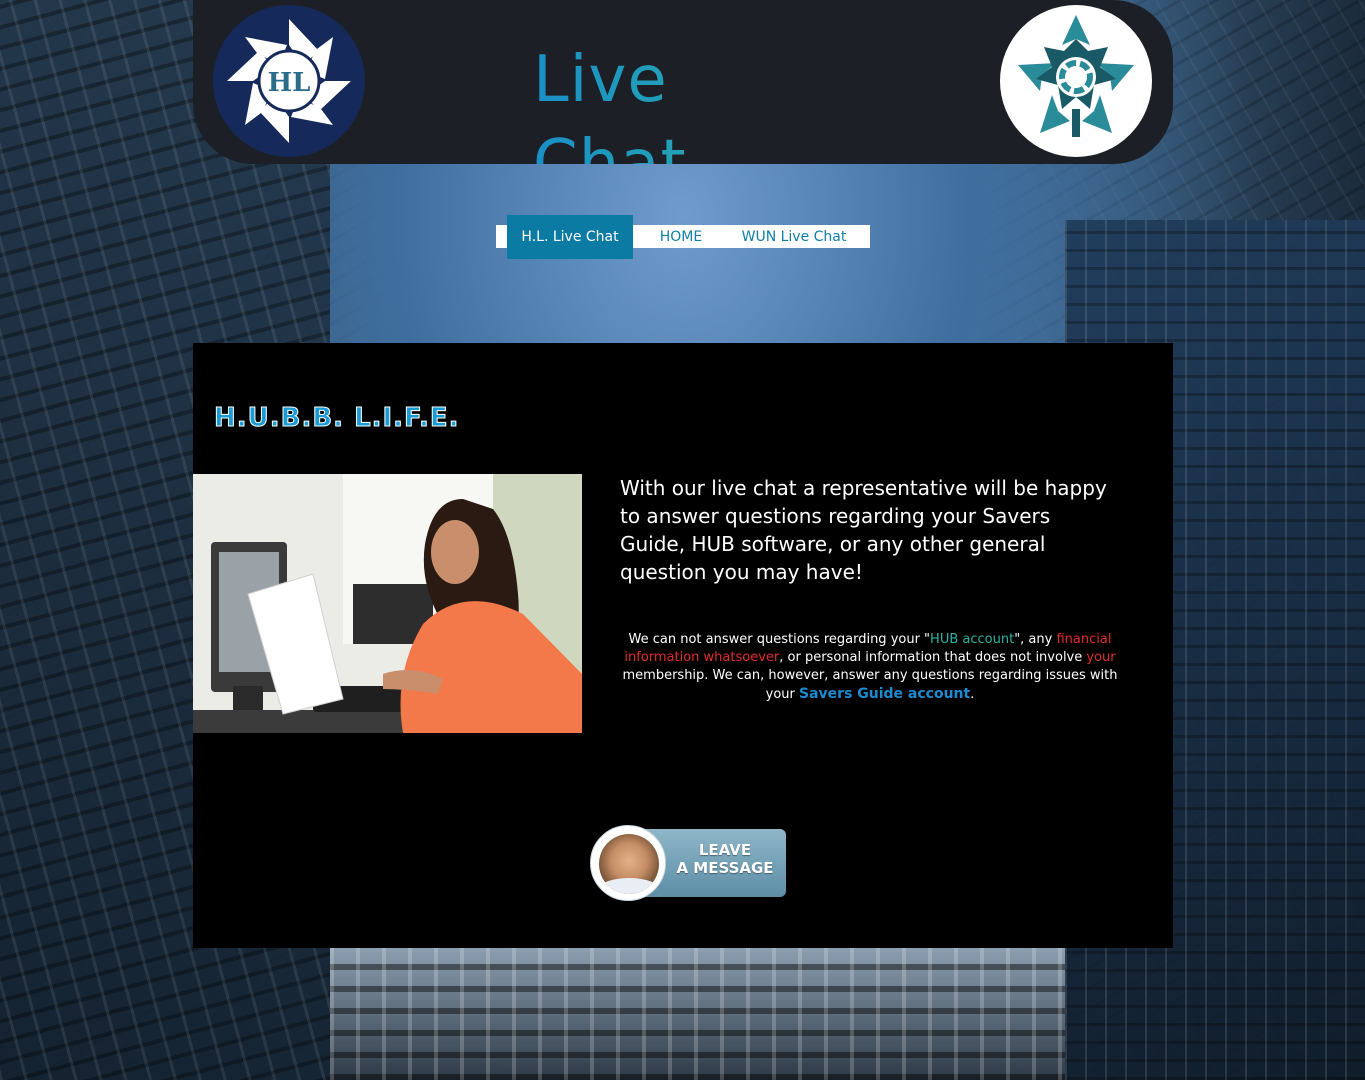 The height and width of the screenshot is (1080, 1365). Describe the element at coordinates (570, 236) in the screenshot. I see `nav-hl-live-chat: H.L. Live Chat` at that location.